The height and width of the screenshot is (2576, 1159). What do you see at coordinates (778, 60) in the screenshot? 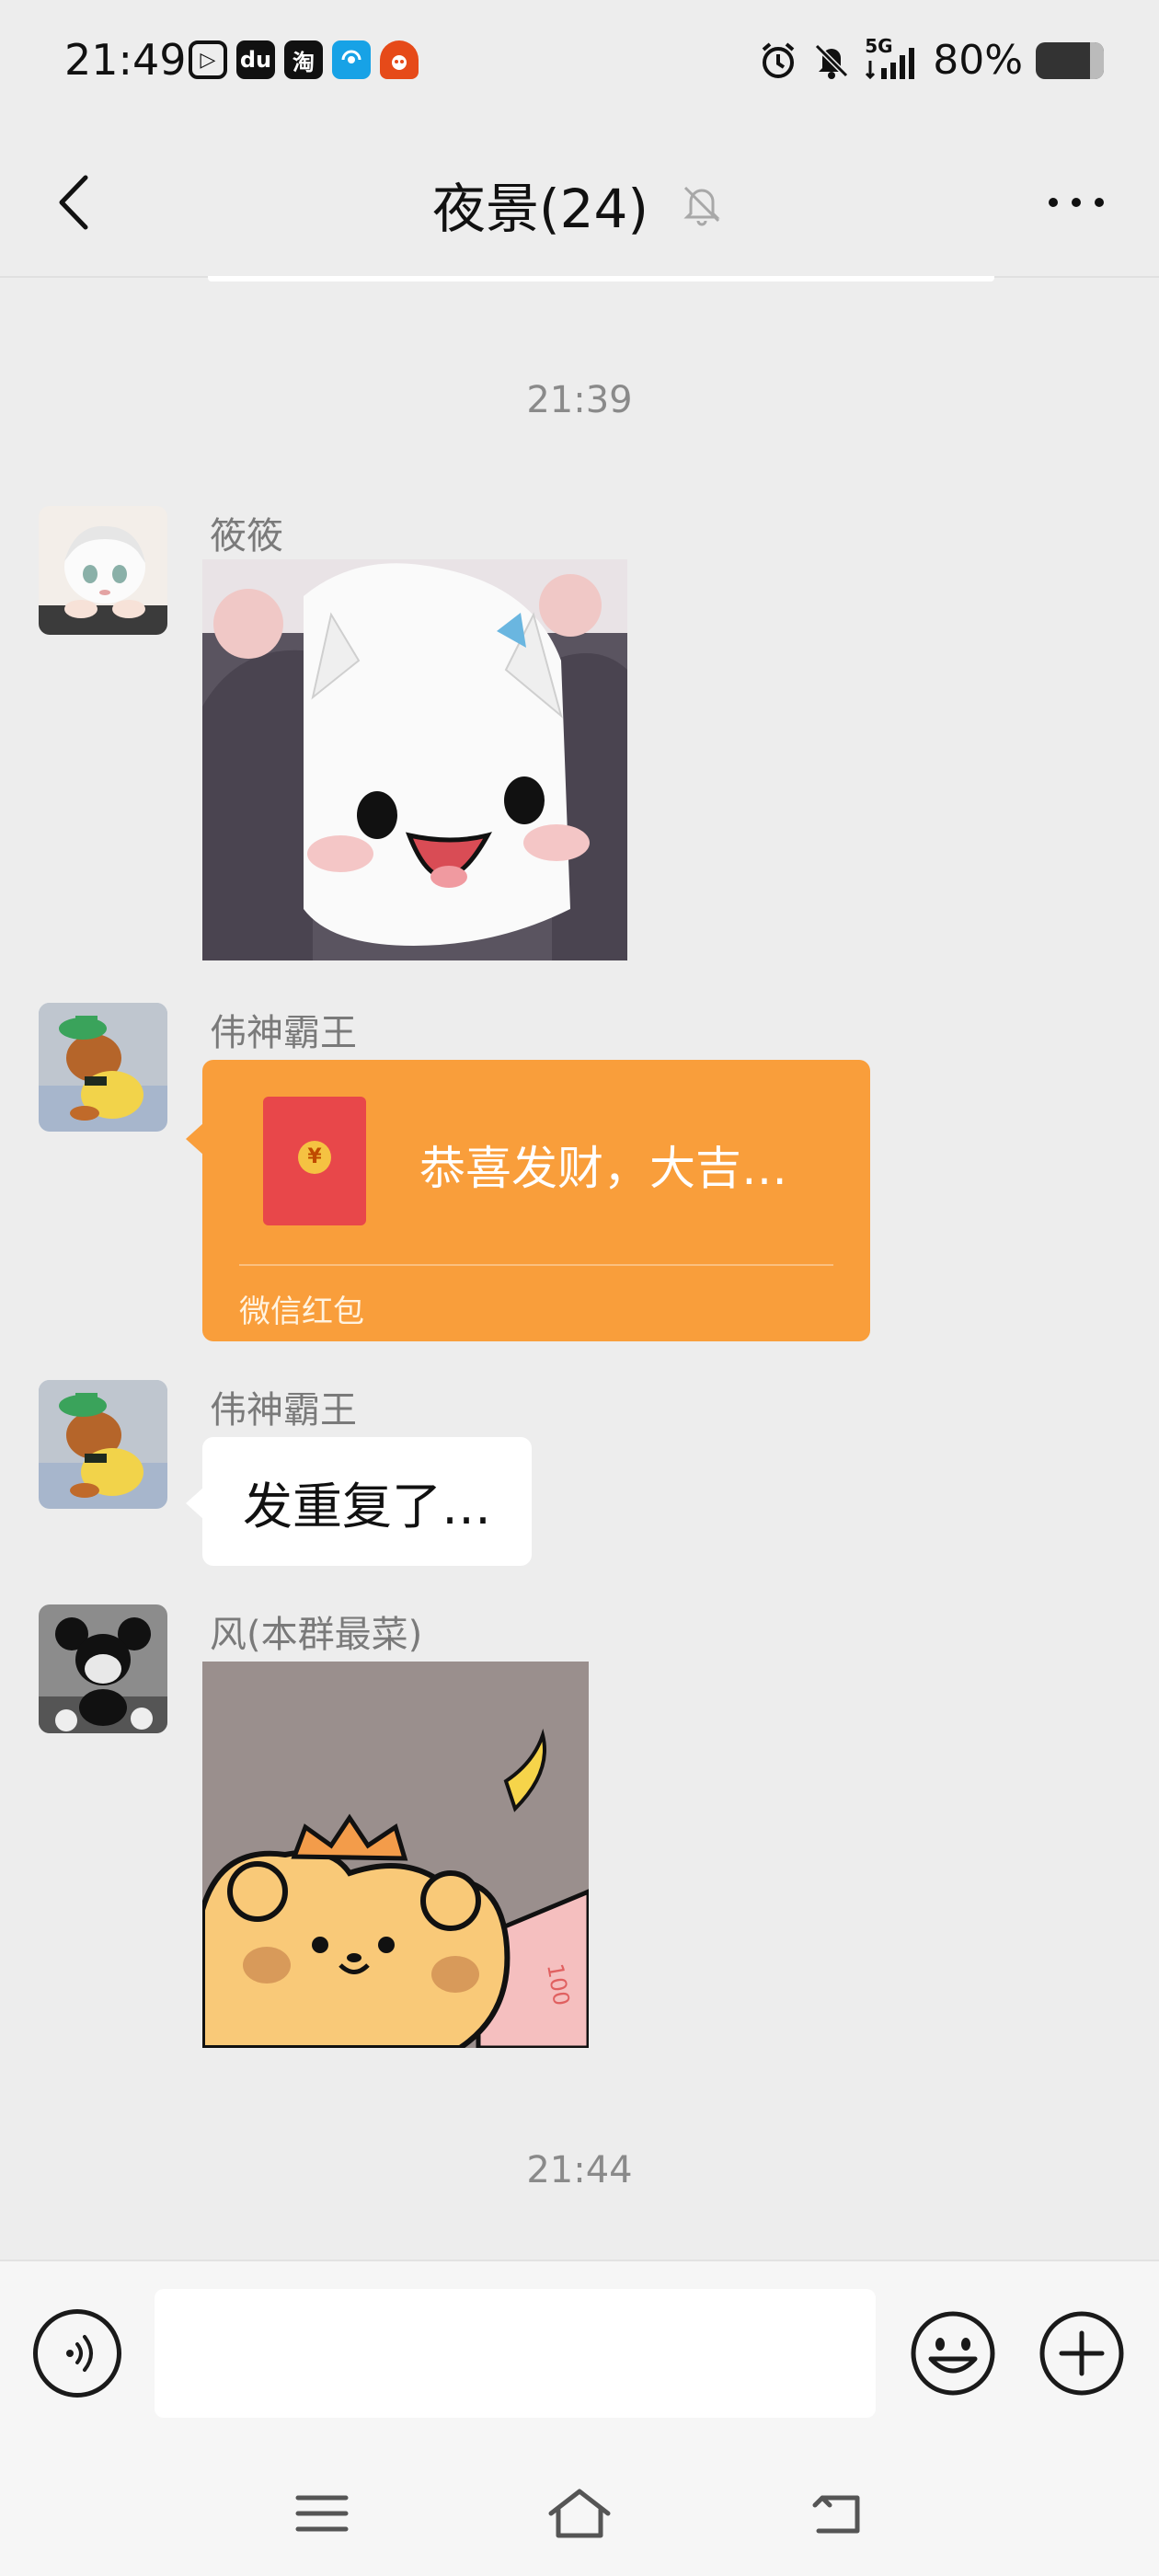
I see `alarm-icon` at bounding box center [778, 60].